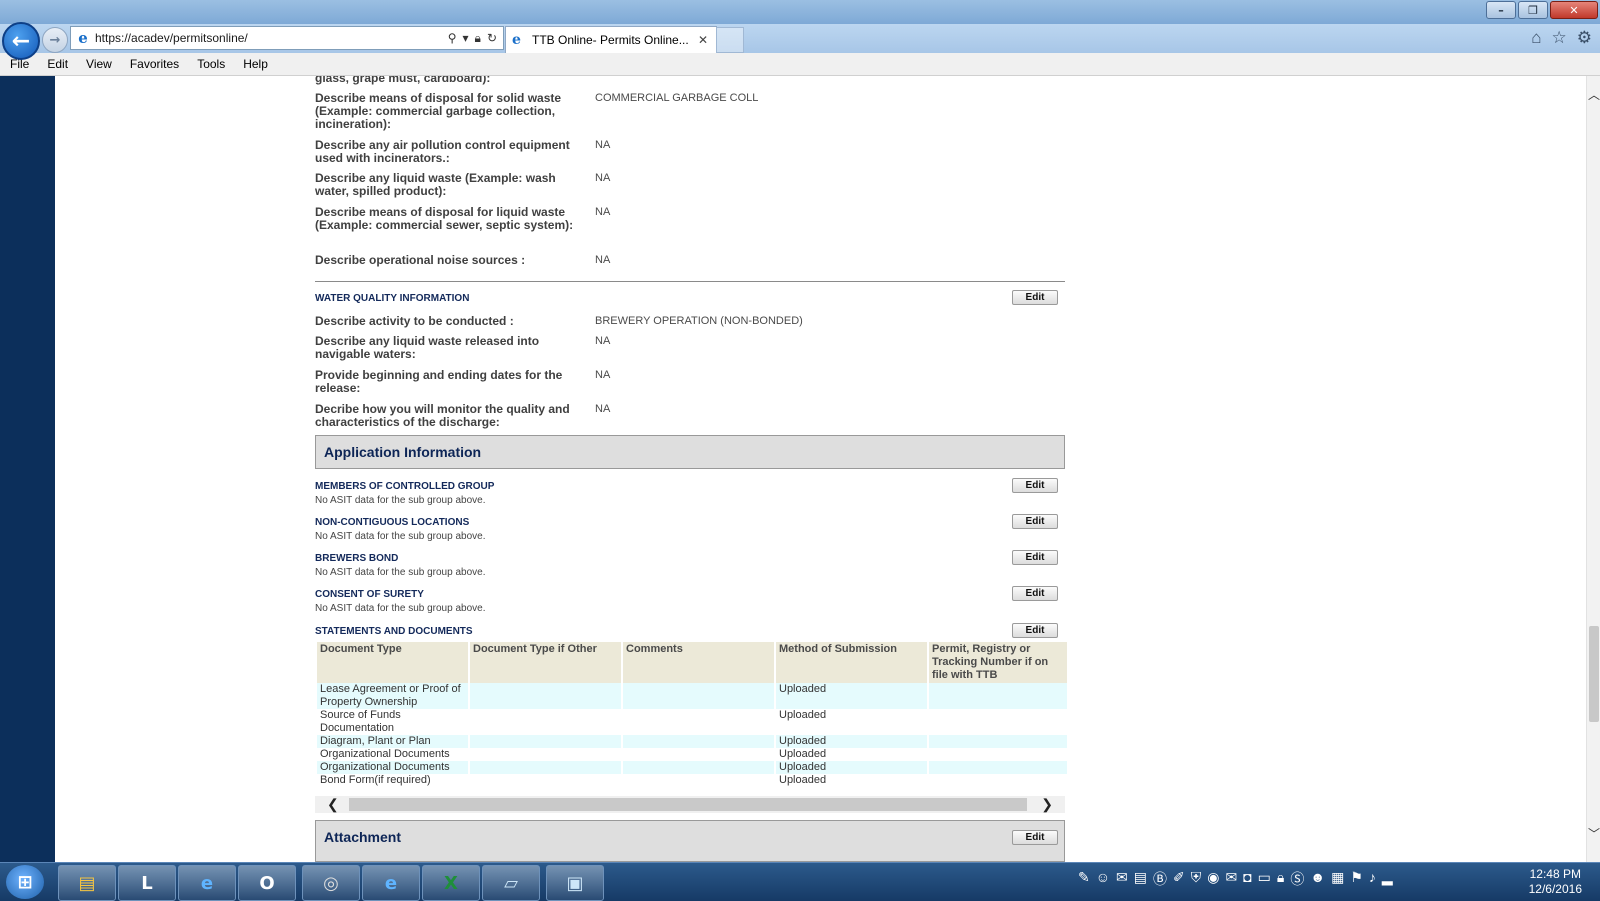 The width and height of the screenshot is (1600, 901). Describe the element at coordinates (1160, 879) in the screenshot. I see `b-icon: Ⓑ` at that location.